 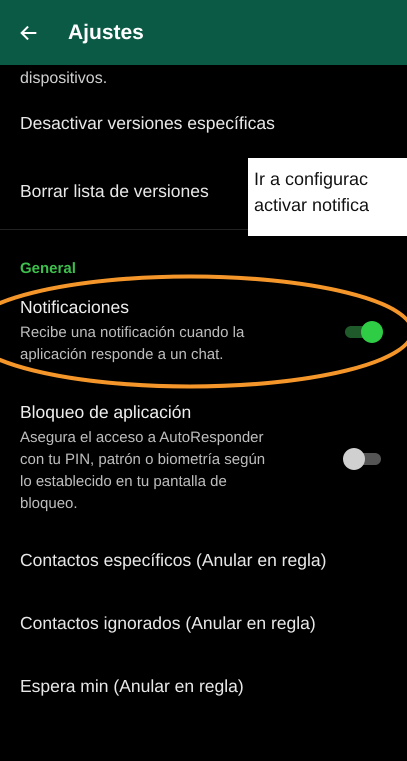 What do you see at coordinates (114, 191) in the screenshot?
I see `setting-item: Borrar lista de versiones` at bounding box center [114, 191].